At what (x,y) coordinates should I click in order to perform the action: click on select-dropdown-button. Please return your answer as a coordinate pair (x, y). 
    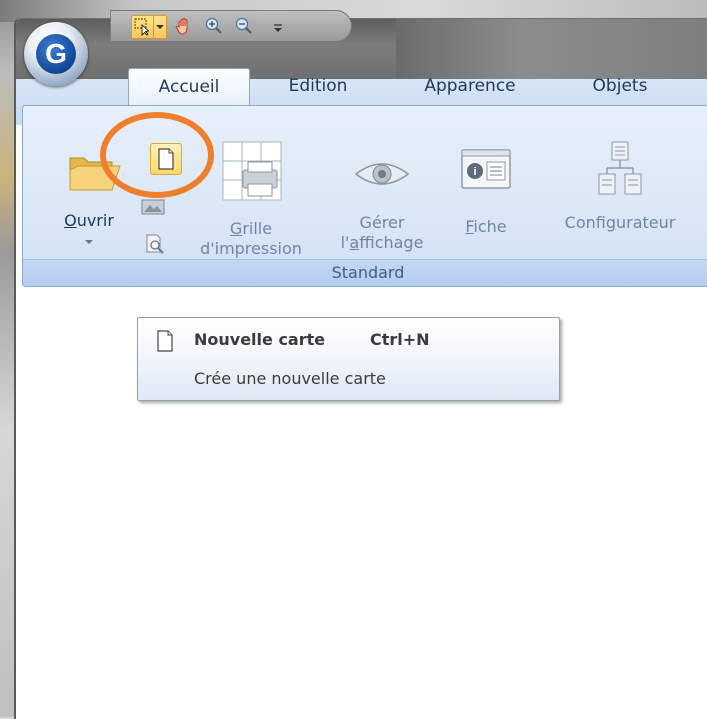
    Looking at the image, I should click on (160, 27).